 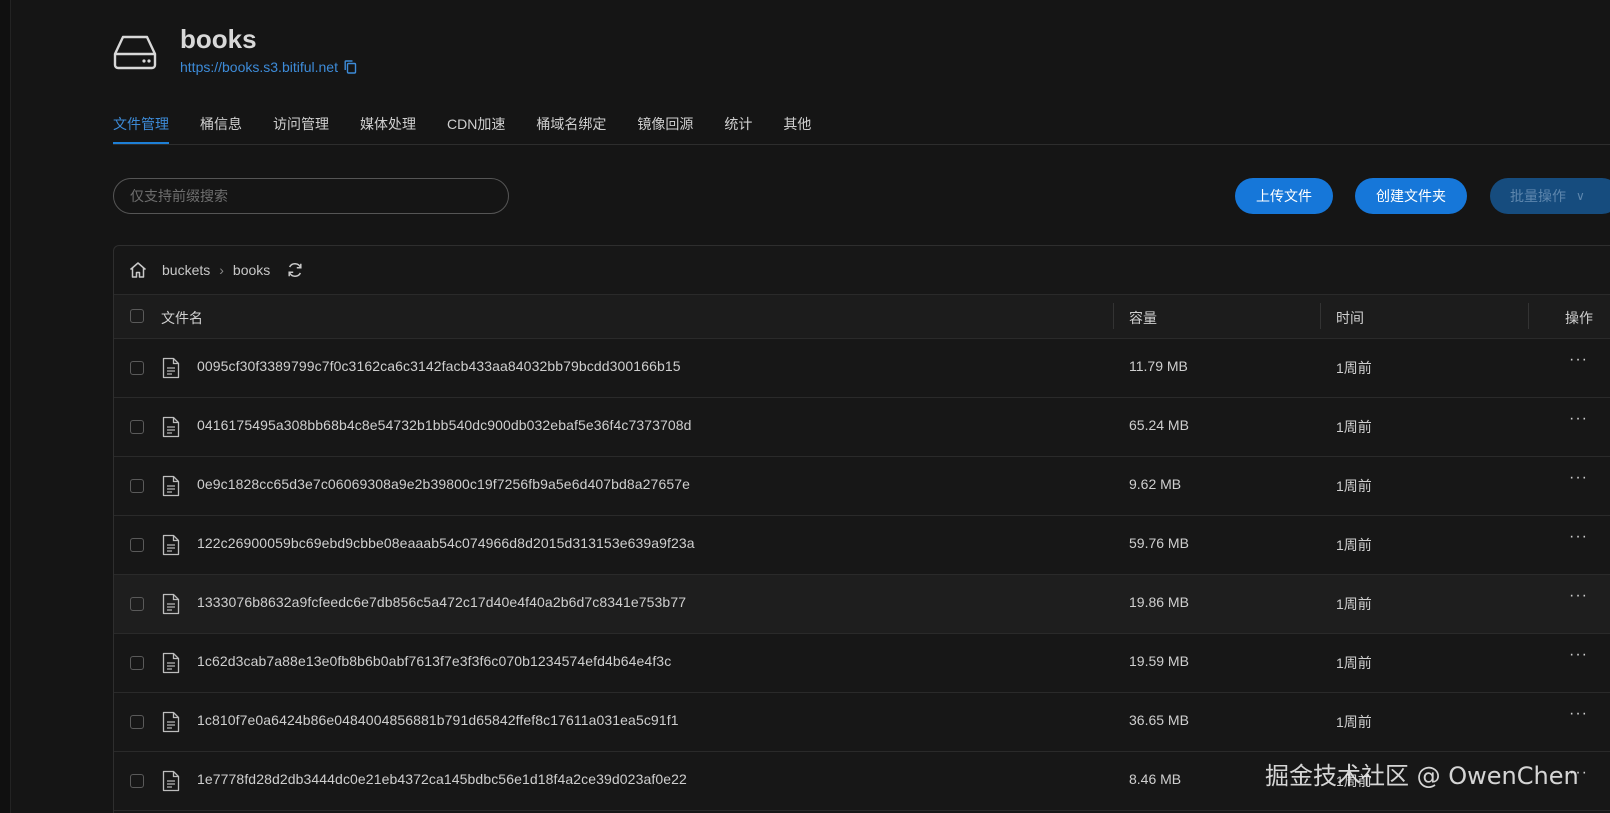 I want to click on tab-statistics: 统计, so click(x=738, y=124).